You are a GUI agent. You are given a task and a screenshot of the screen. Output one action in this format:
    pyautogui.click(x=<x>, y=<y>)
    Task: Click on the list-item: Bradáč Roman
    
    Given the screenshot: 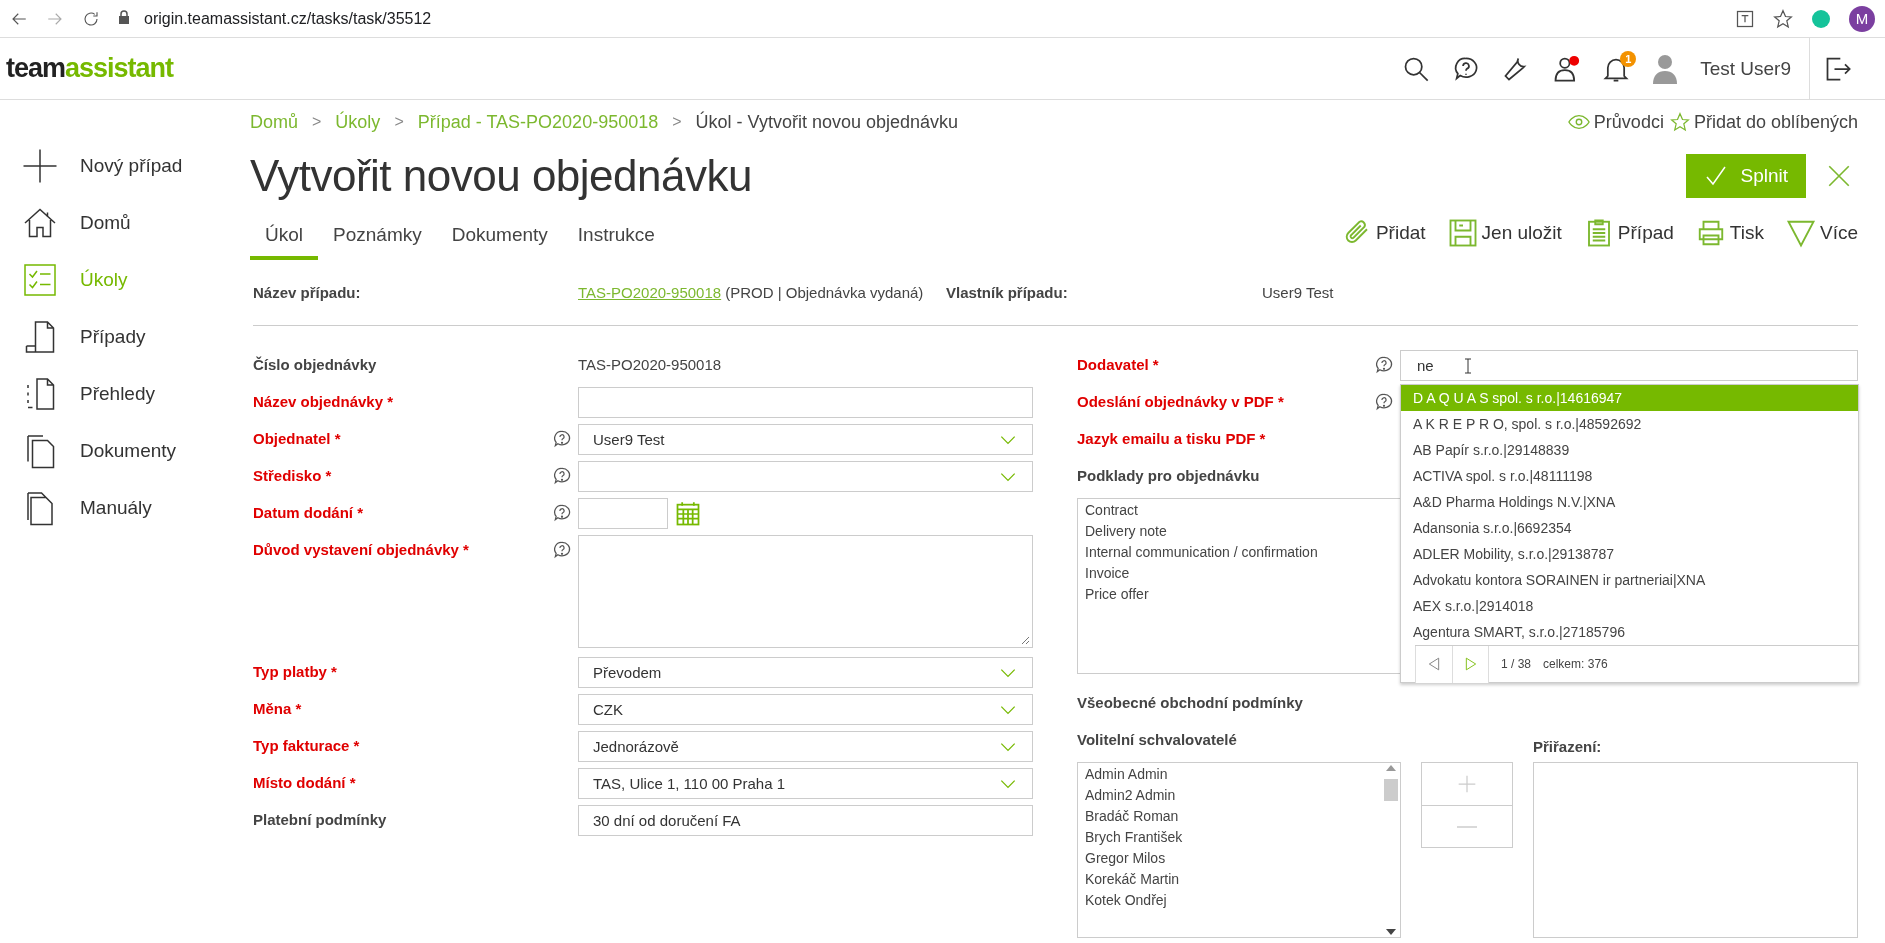 What is the action you would take?
    pyautogui.click(x=1132, y=816)
    